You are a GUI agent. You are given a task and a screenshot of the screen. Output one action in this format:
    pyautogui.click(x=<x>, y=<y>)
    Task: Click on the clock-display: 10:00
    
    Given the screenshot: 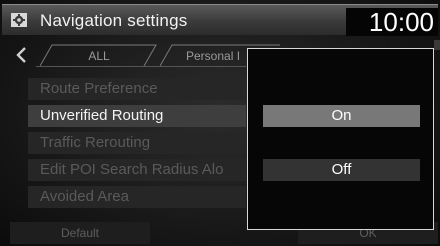 What is the action you would take?
    pyautogui.click(x=401, y=22)
    